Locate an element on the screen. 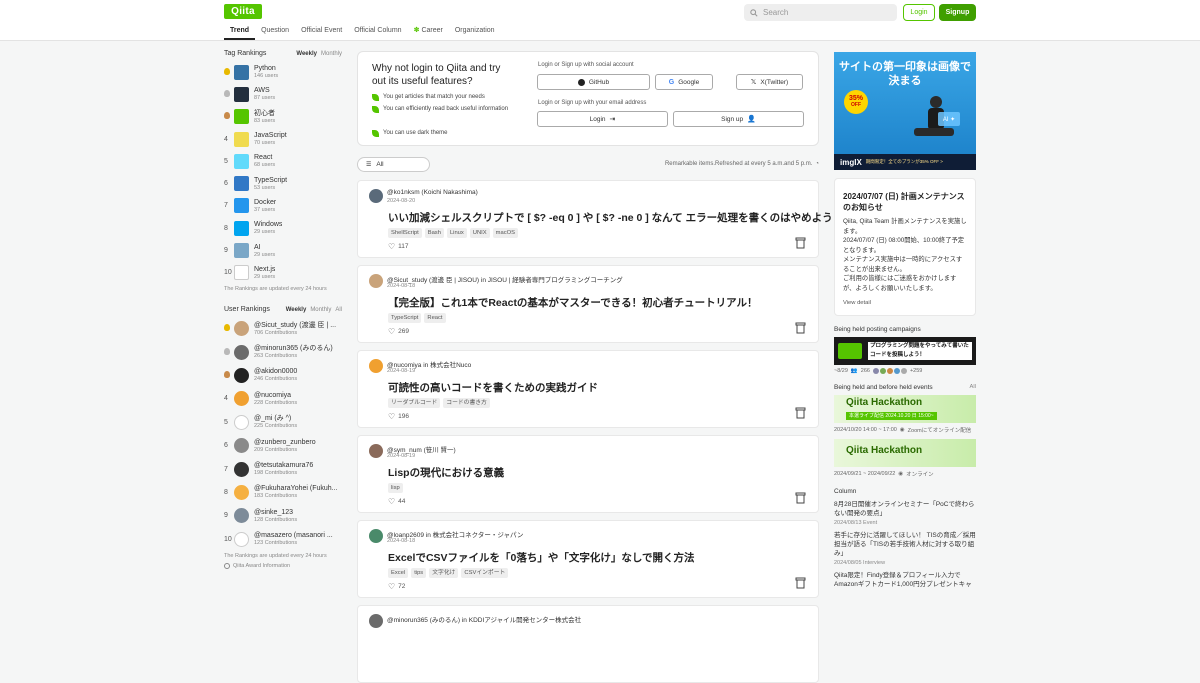  signup-button: Signup is located at coordinates (957, 12).